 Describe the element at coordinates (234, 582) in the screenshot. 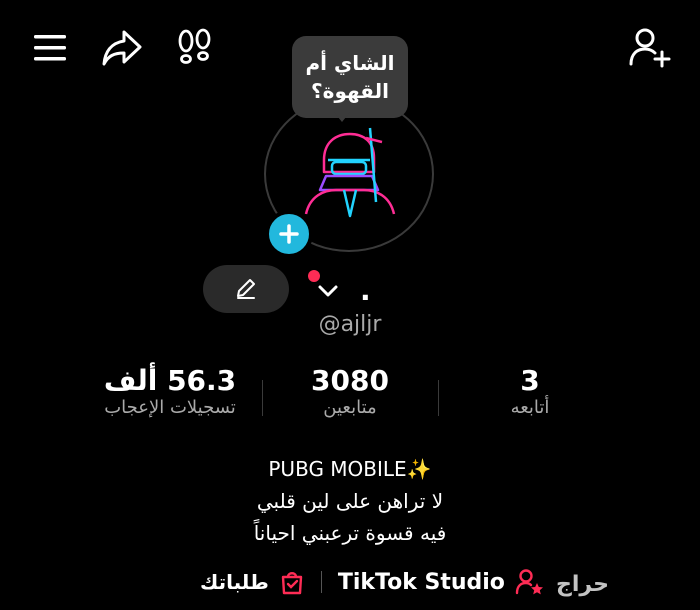

I see `orders-label: طلباتك` at that location.